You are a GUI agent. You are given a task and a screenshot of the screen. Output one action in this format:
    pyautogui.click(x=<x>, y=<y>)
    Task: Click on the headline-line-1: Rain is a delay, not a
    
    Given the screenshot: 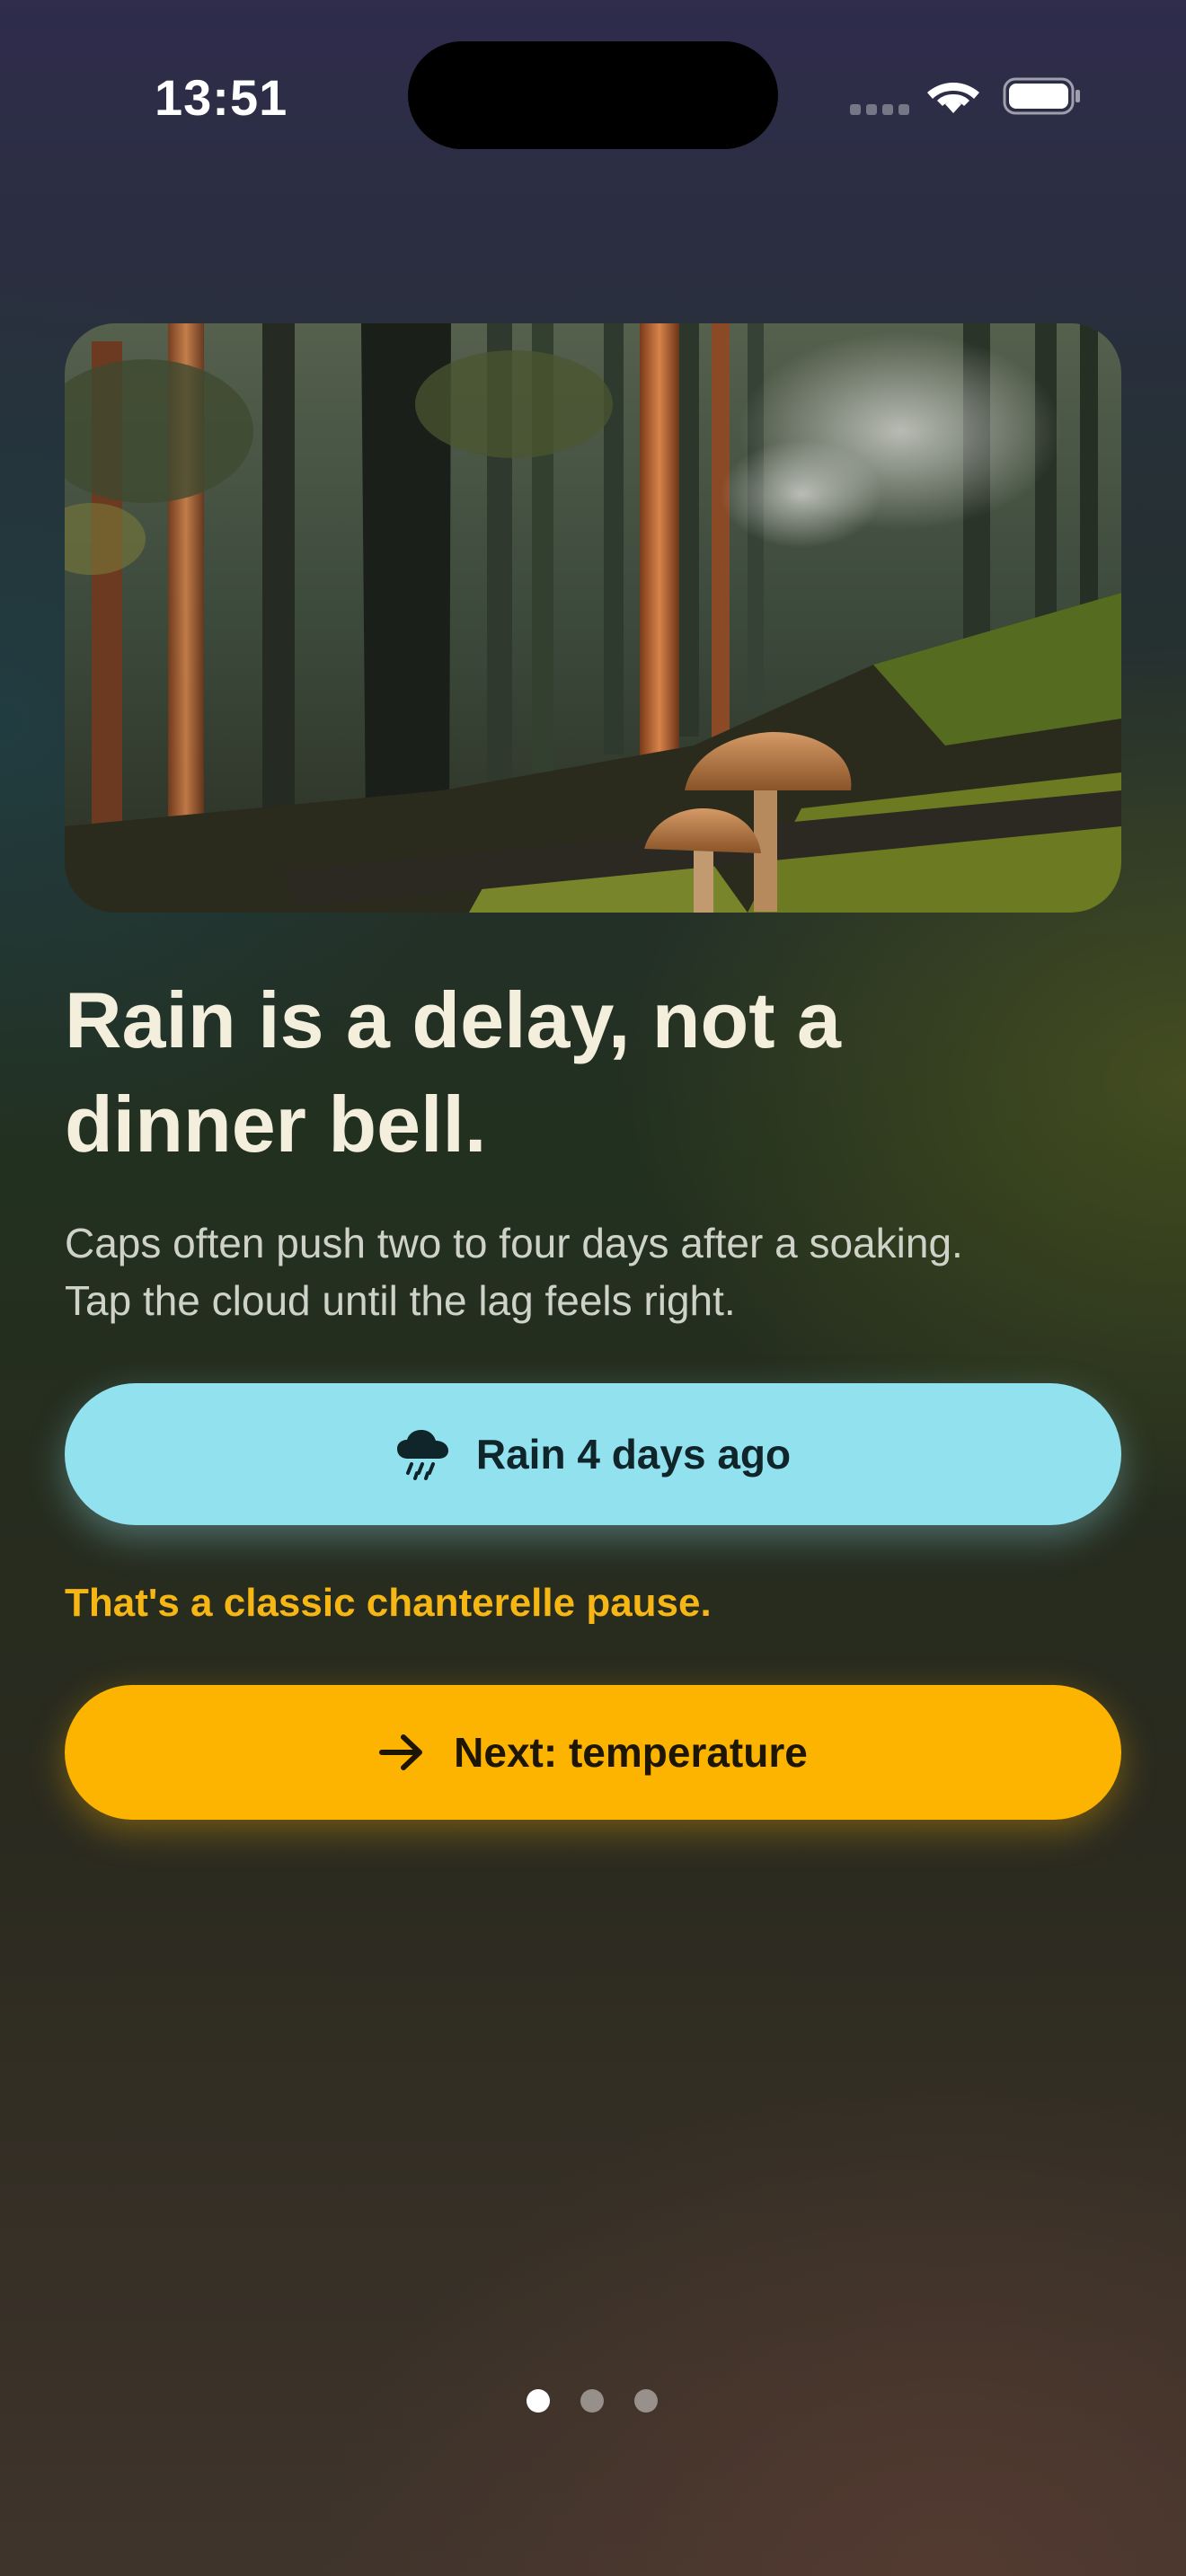 What is the action you would take?
    pyautogui.click(x=453, y=1019)
    